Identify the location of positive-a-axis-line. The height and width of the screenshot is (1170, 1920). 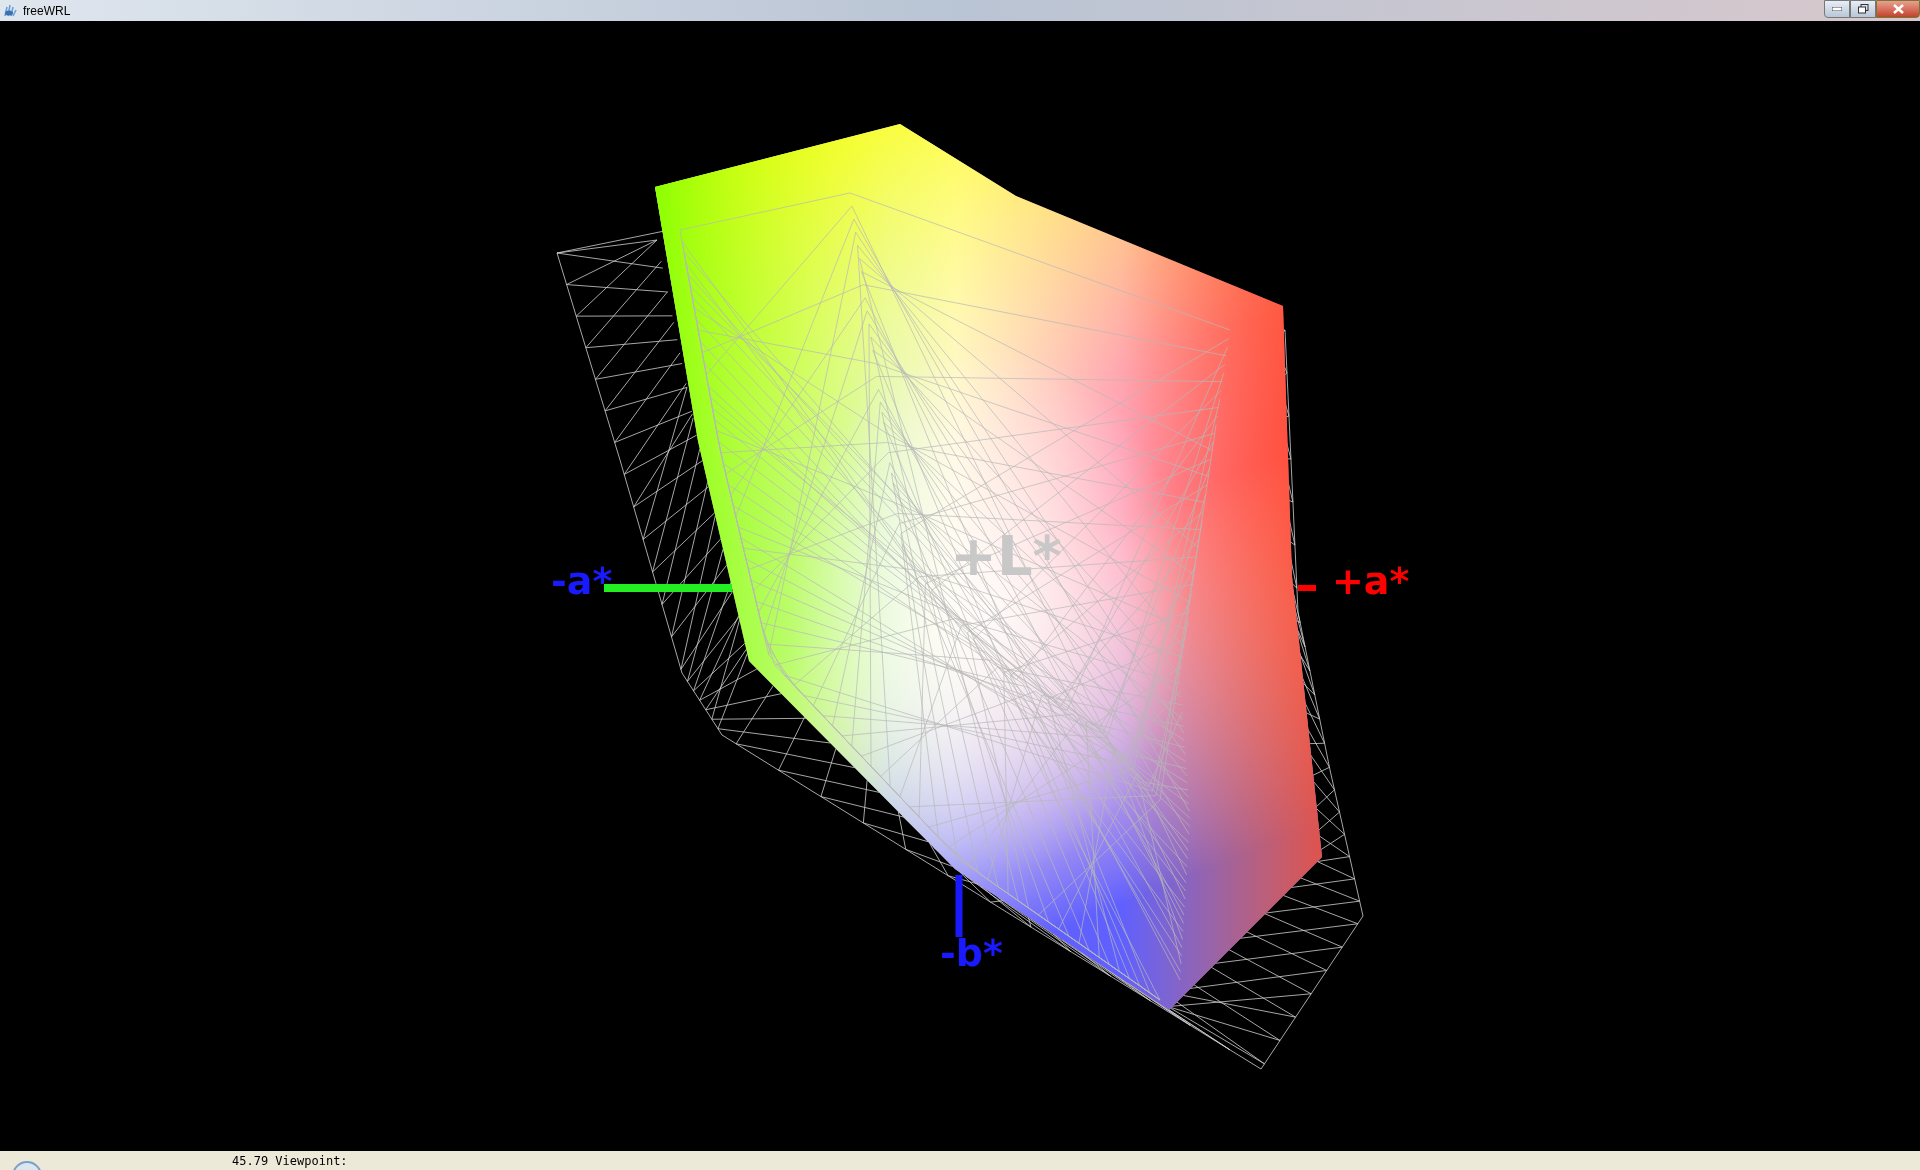
(1307, 588).